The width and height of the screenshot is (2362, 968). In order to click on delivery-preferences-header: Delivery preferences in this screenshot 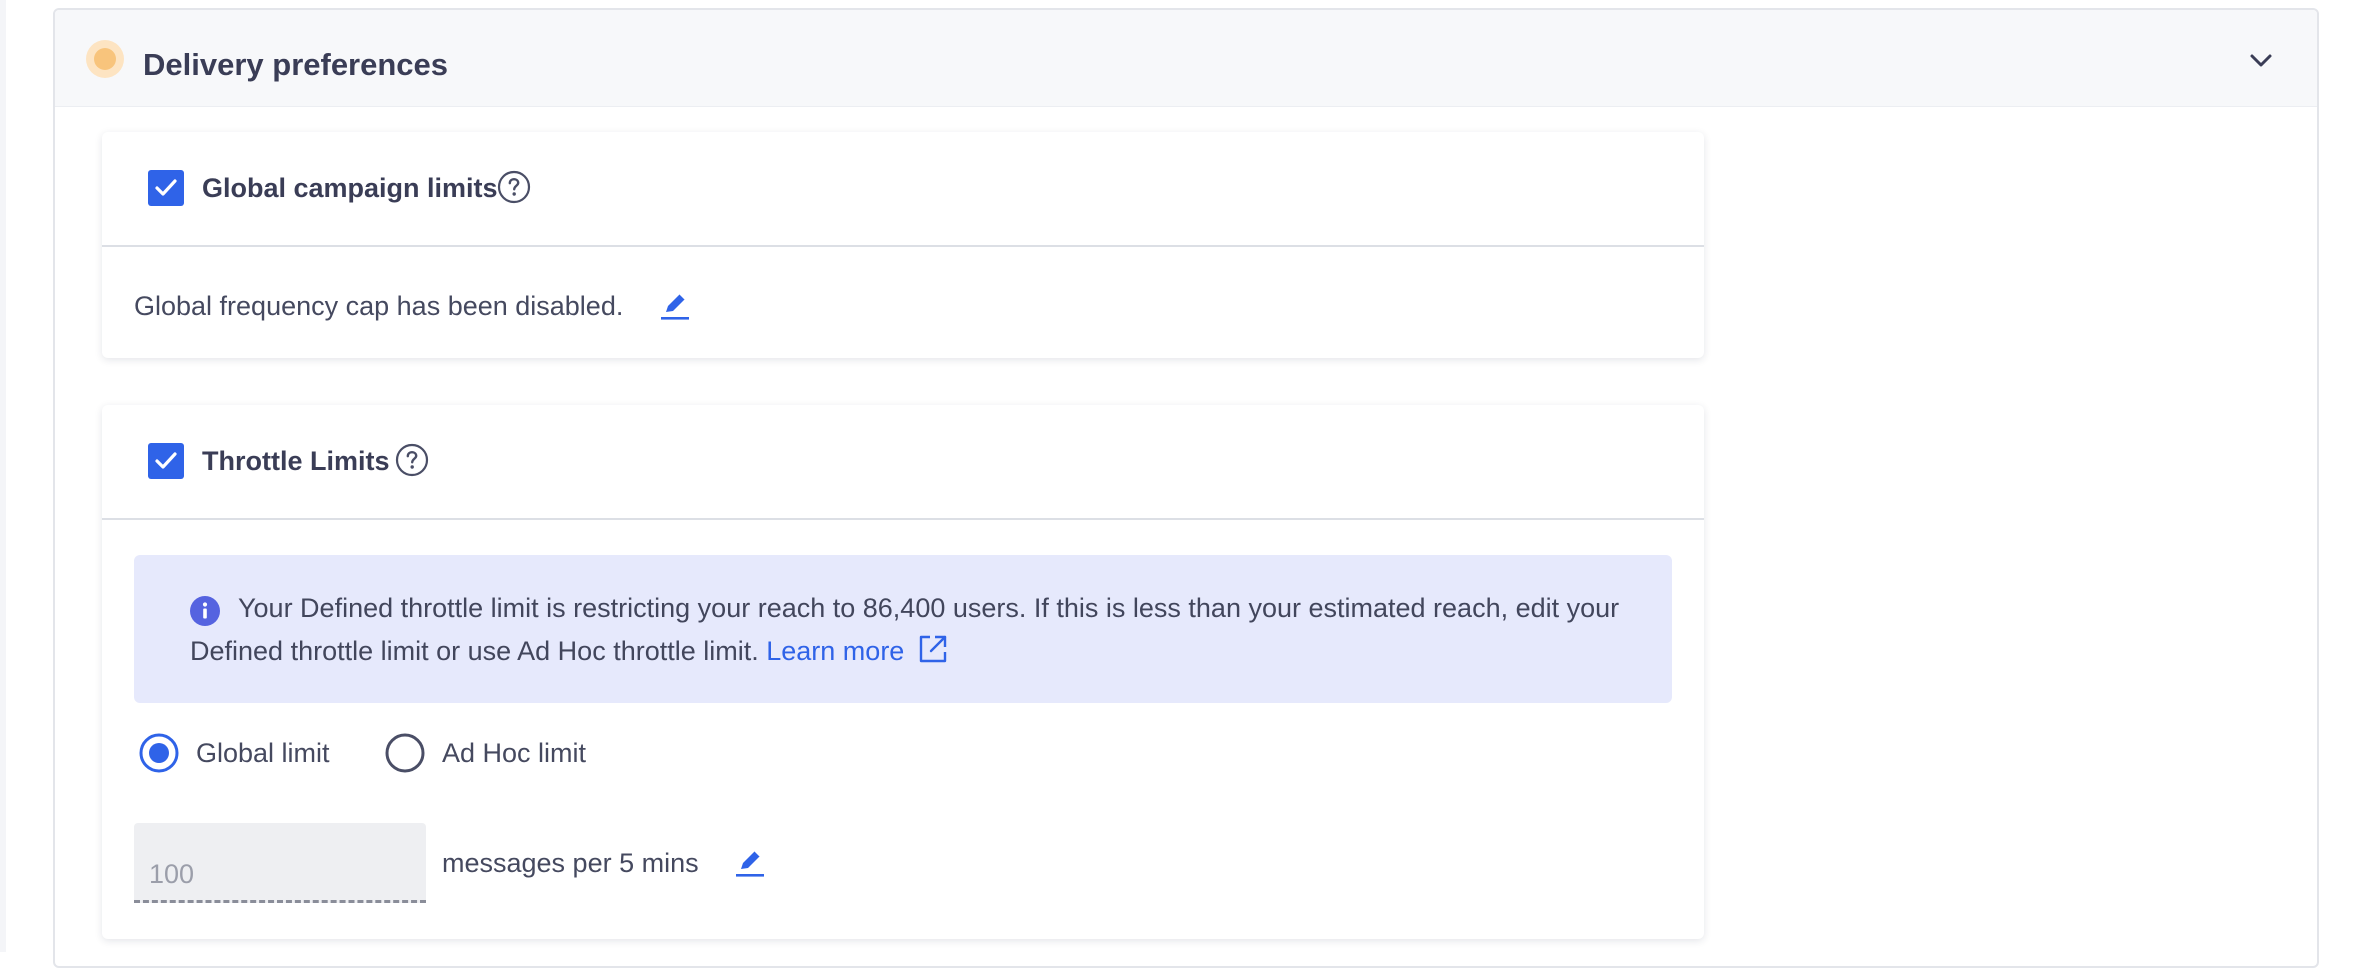, I will do `click(1186, 58)`.